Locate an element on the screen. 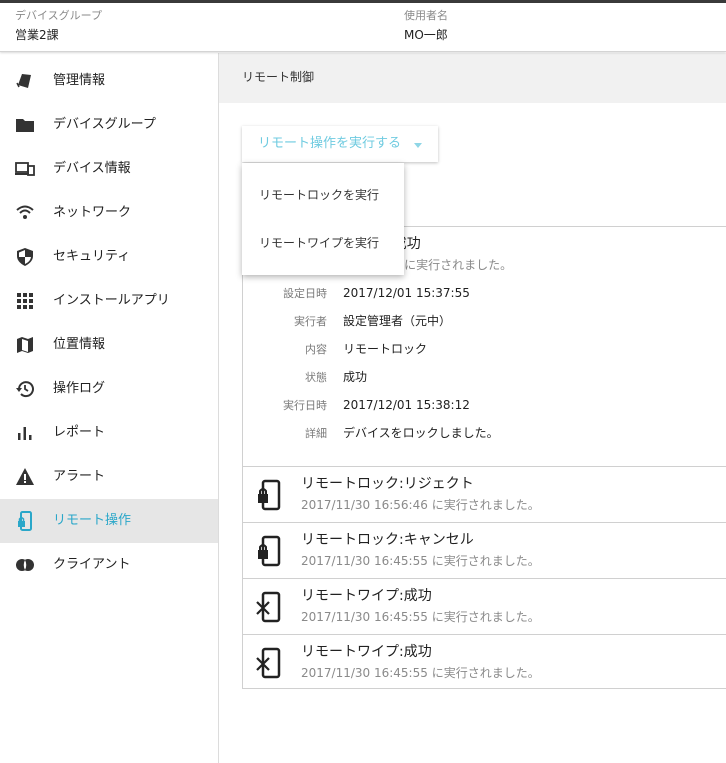  sidebar-item-label: デバイス情報 is located at coordinates (92, 168).